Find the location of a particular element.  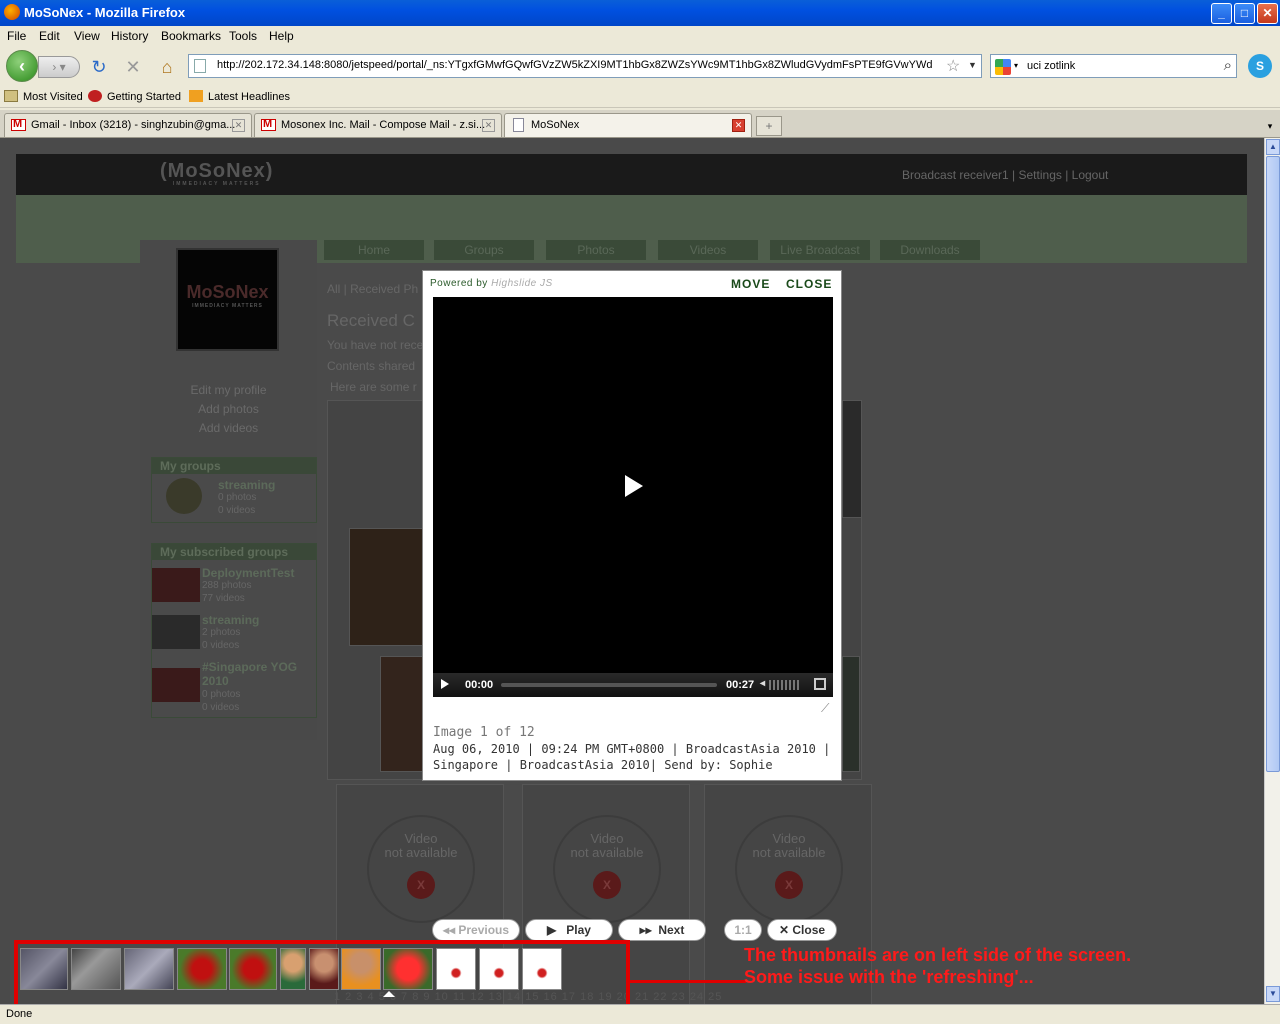

bookmark-star-icon: ☆ is located at coordinates (953, 66).